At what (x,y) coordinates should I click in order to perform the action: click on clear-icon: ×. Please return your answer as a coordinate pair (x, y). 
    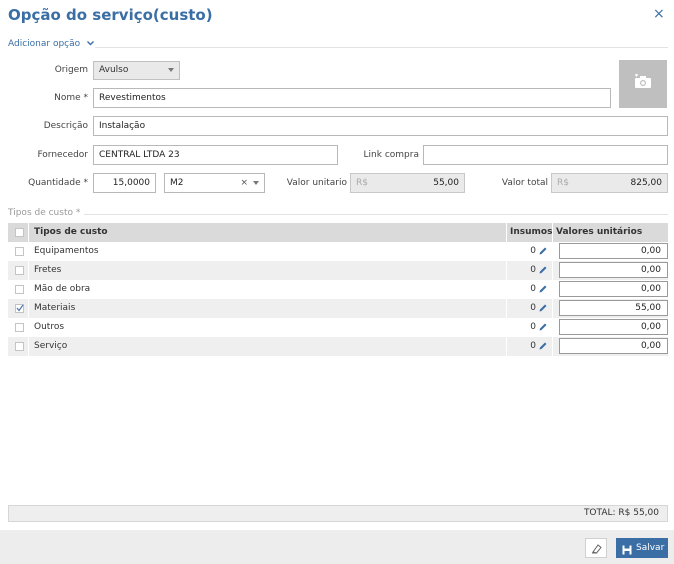
    Looking at the image, I should click on (244, 183).